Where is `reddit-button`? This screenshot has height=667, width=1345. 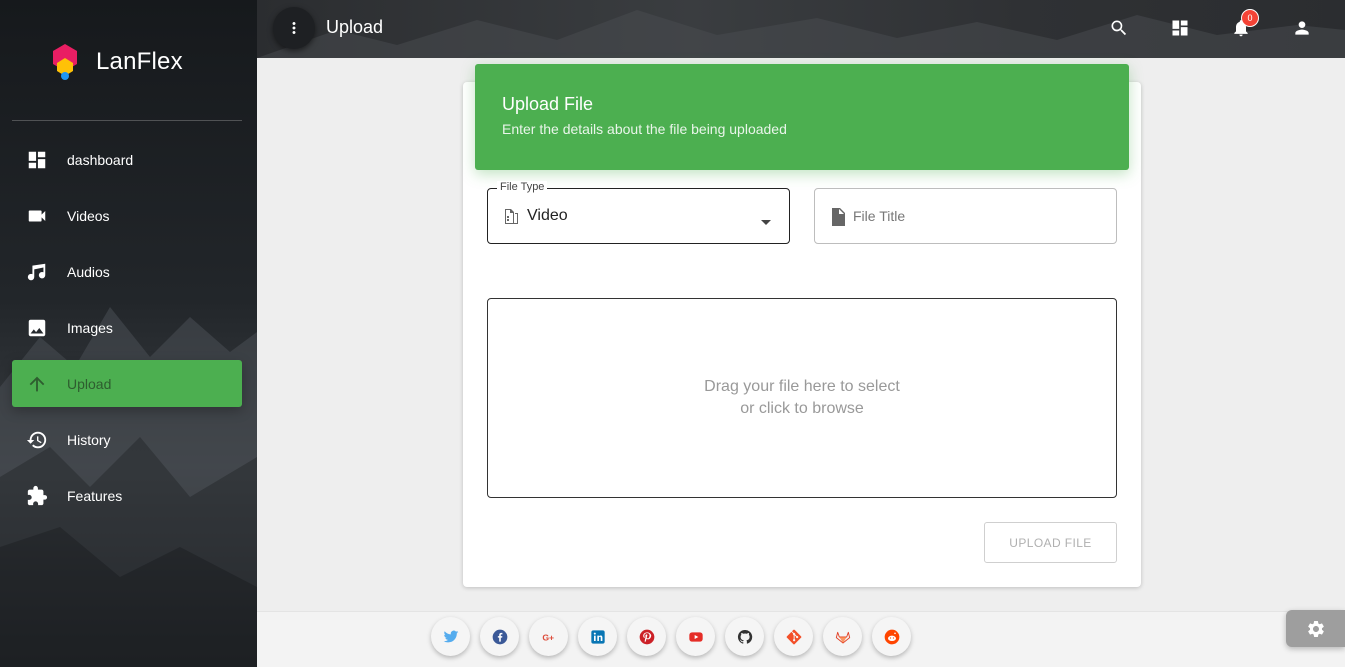 reddit-button is located at coordinates (891, 636).